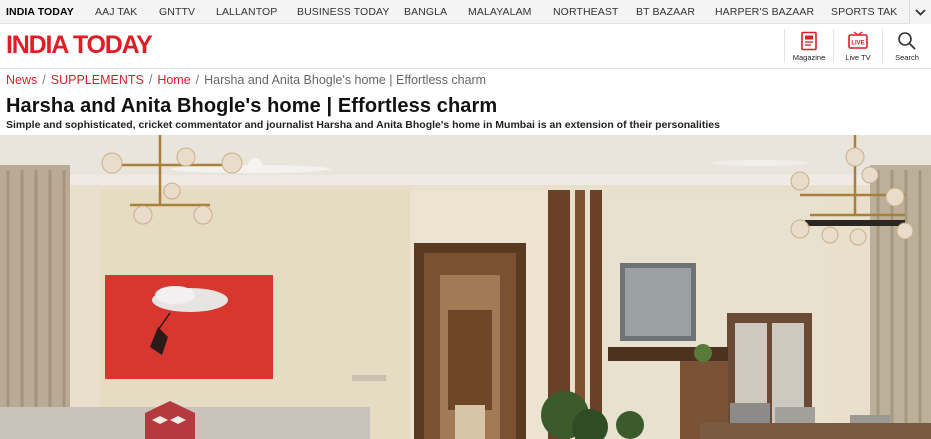  What do you see at coordinates (177, 12) in the screenshot?
I see `nav-item-gnttv: GNTTV` at bounding box center [177, 12].